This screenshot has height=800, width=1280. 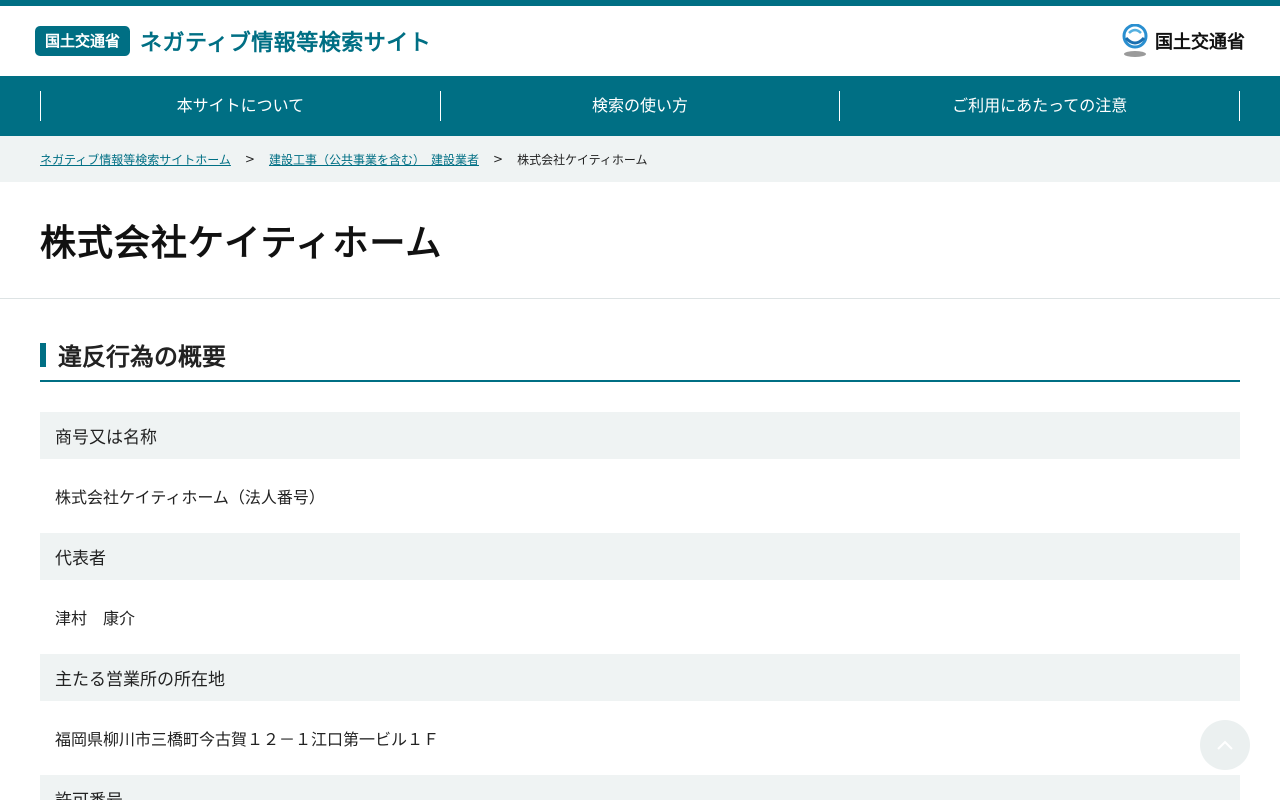 What do you see at coordinates (1040, 106) in the screenshot?
I see `nav-usage-notes: ご利用にあたっての注意` at bounding box center [1040, 106].